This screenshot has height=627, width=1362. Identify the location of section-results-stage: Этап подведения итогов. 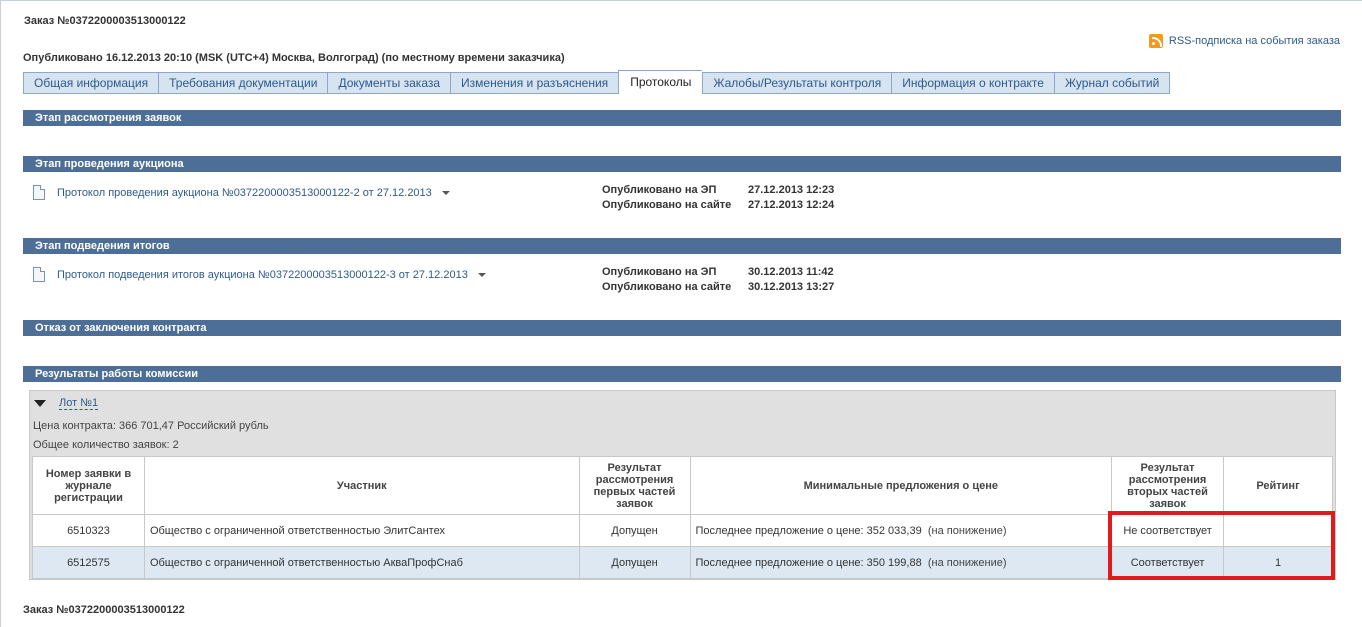
(682, 246).